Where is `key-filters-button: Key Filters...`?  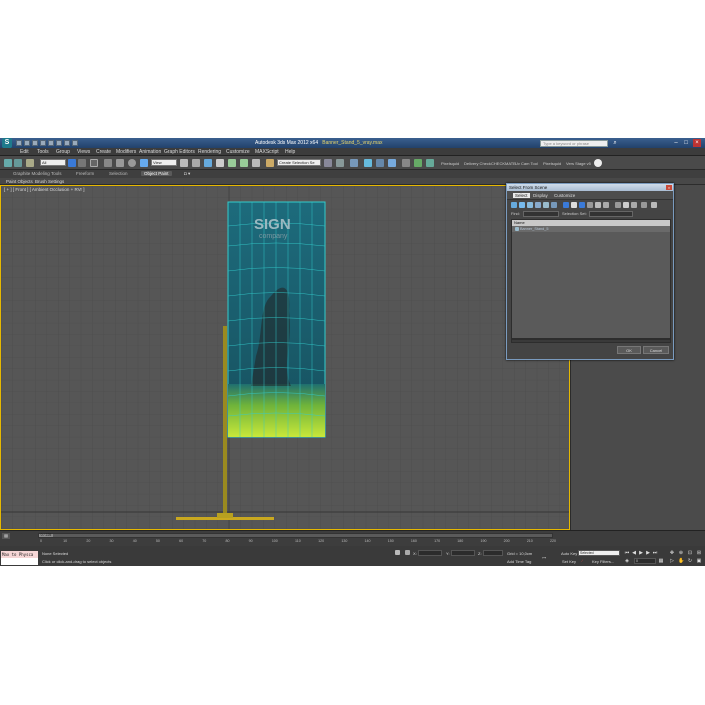
key-filters-button: Key Filters... is located at coordinates (603, 561).